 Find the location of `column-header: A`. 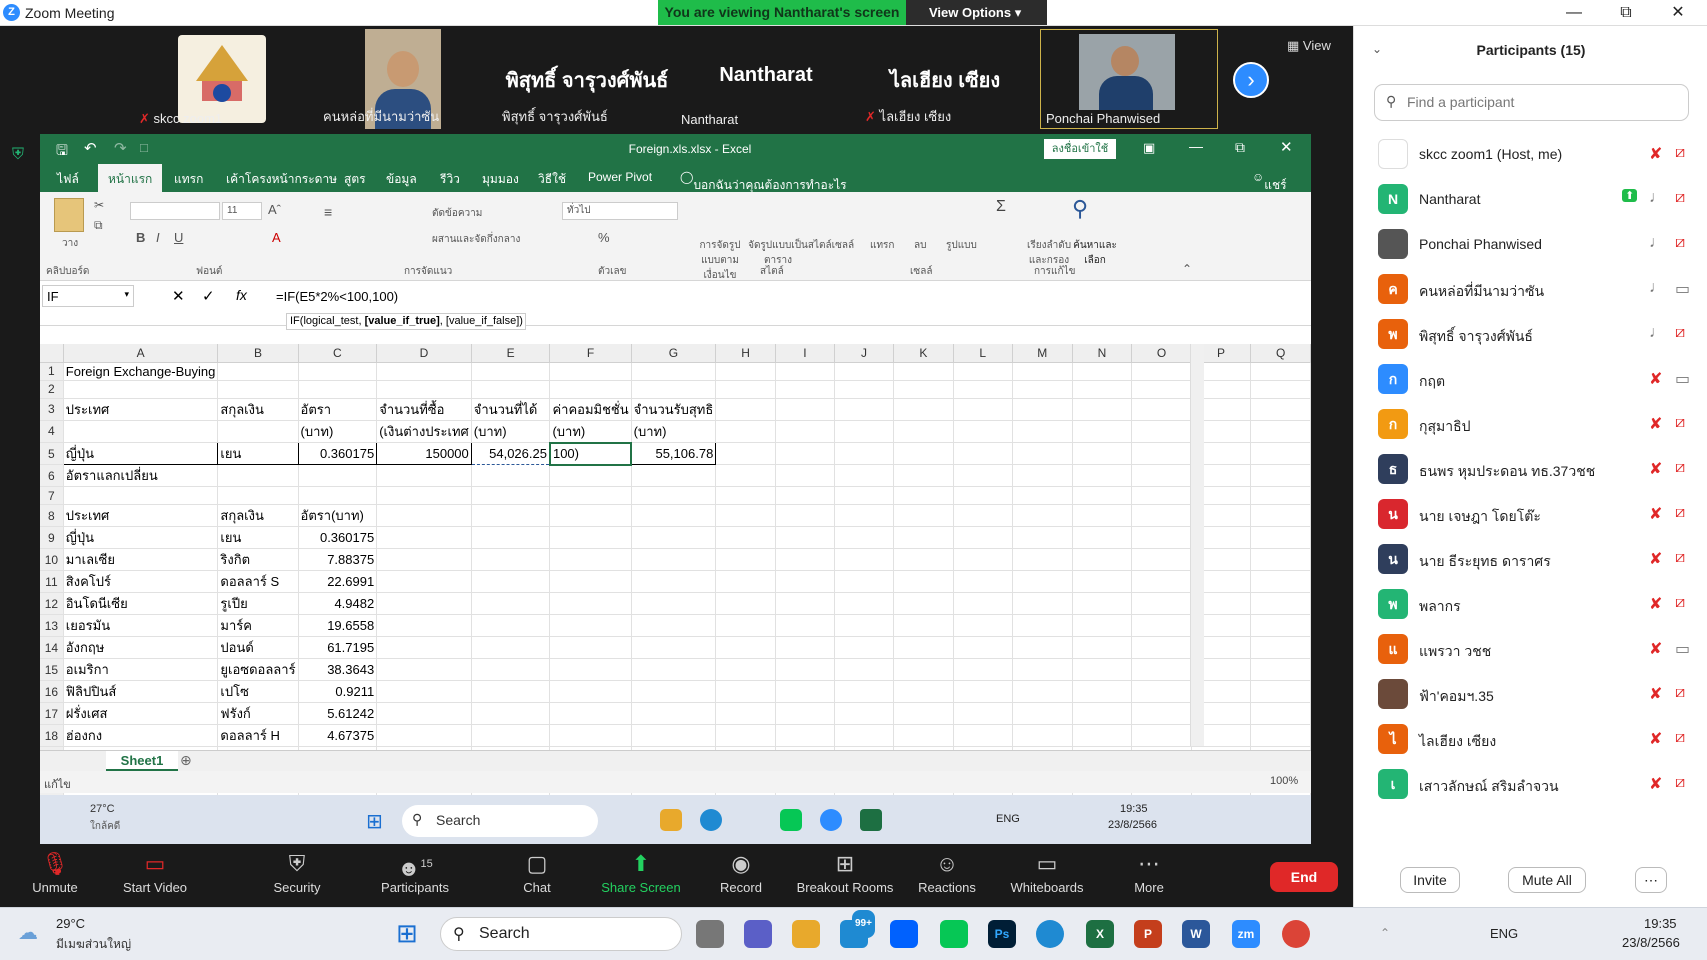

column-header: A is located at coordinates (141, 353).